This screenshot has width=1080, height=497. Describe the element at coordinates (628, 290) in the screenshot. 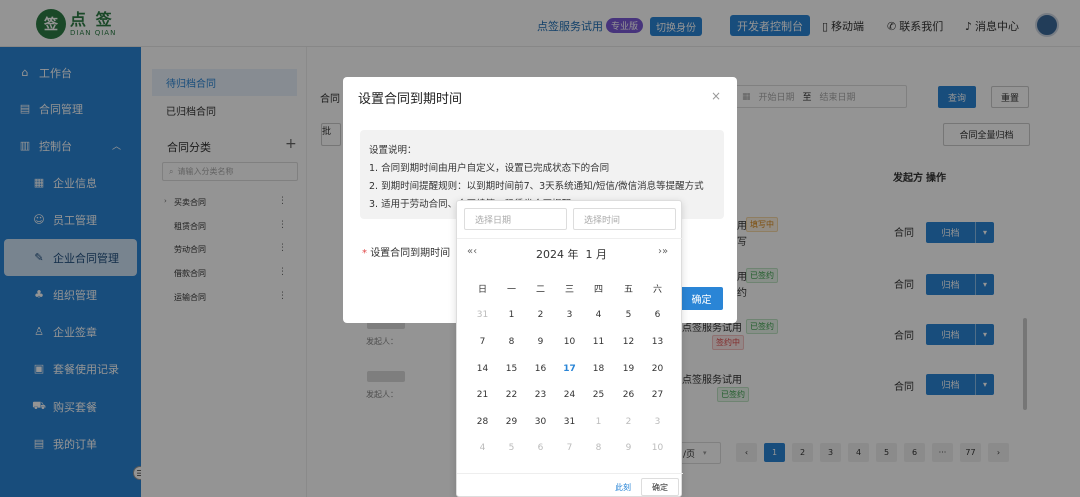

I see `weekday-header: 五` at that location.